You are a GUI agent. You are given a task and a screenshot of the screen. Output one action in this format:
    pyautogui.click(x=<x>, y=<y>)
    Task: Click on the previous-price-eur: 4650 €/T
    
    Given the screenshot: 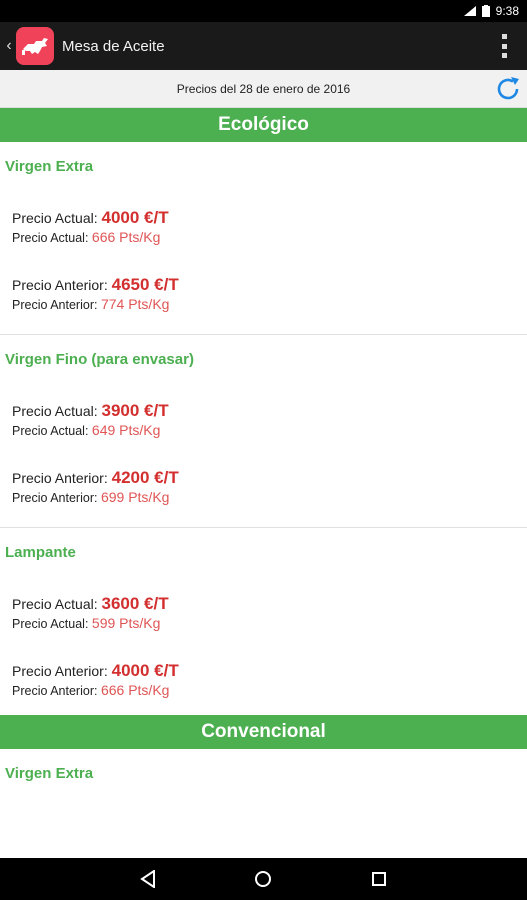 What is the action you would take?
    pyautogui.click(x=145, y=284)
    